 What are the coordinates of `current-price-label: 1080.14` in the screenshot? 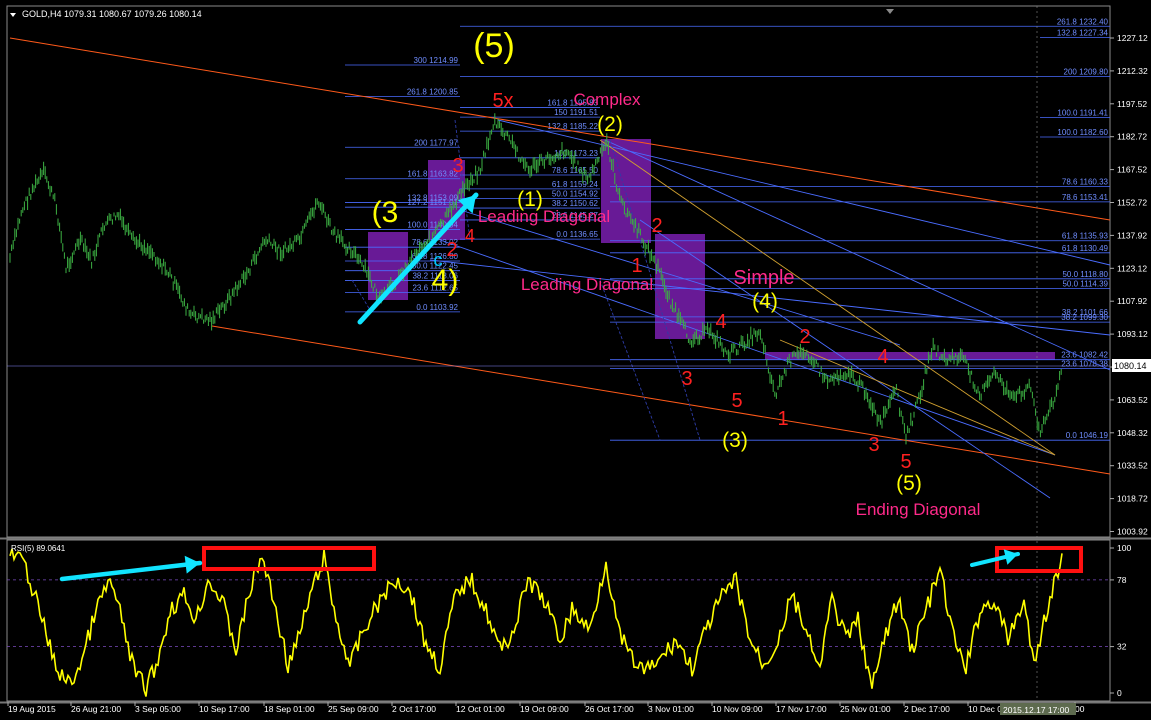 It's located at (1130, 366).